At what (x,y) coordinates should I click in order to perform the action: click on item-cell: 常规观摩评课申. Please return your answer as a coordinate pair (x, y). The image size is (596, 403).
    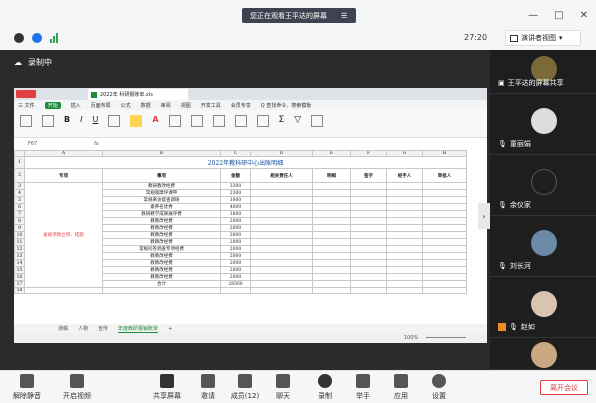
    Looking at the image, I should click on (161, 193).